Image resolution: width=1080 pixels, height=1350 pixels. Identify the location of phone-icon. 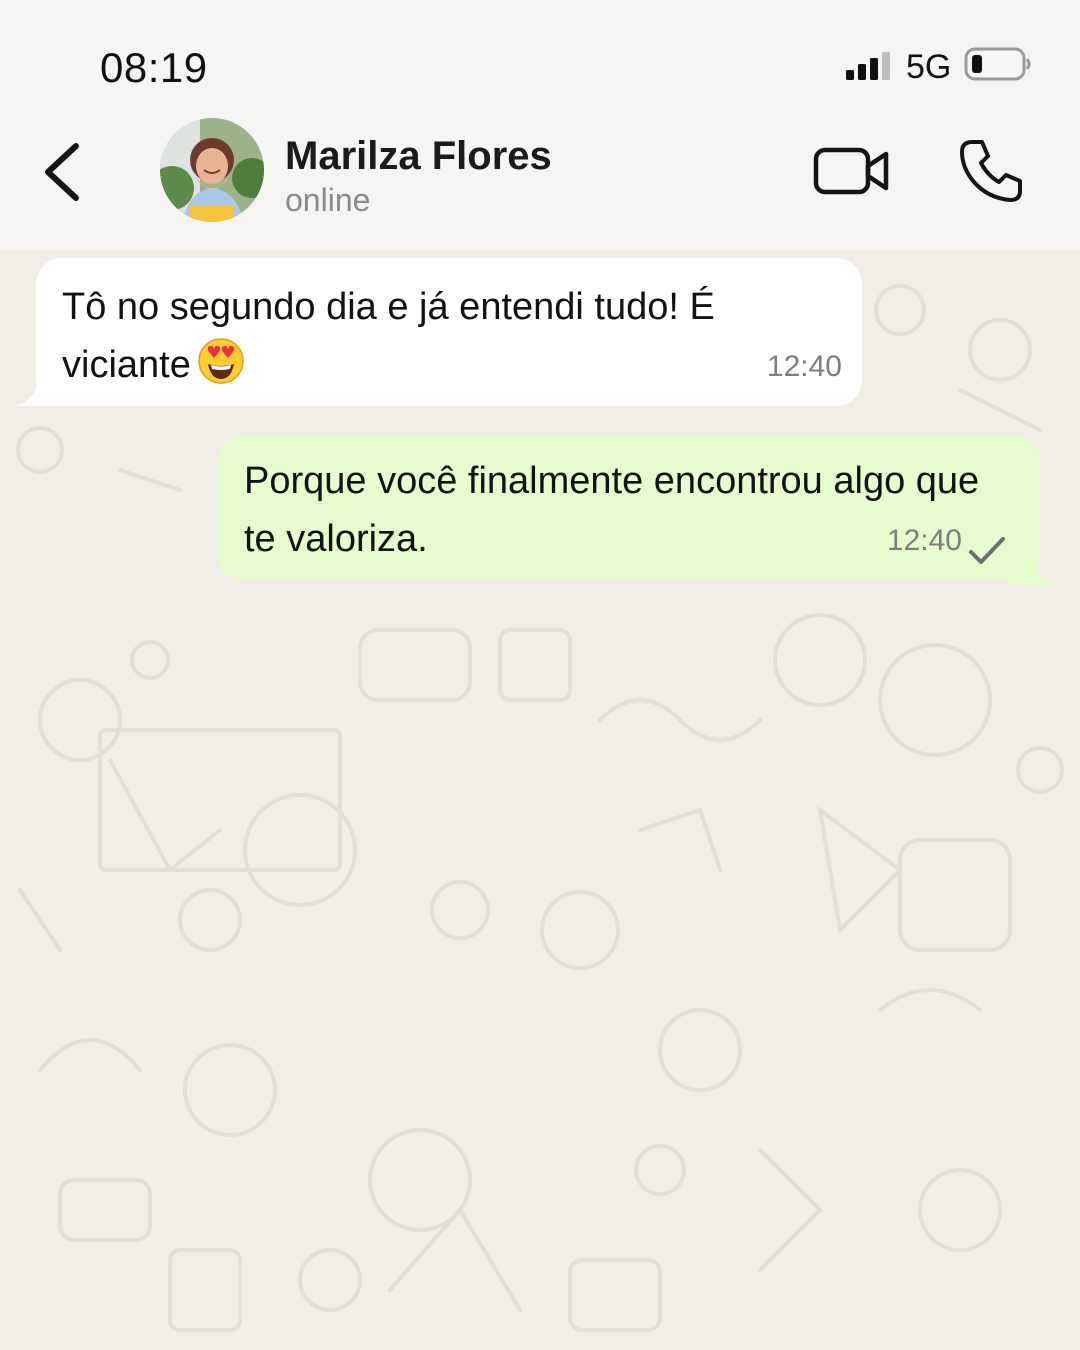
(991, 171).